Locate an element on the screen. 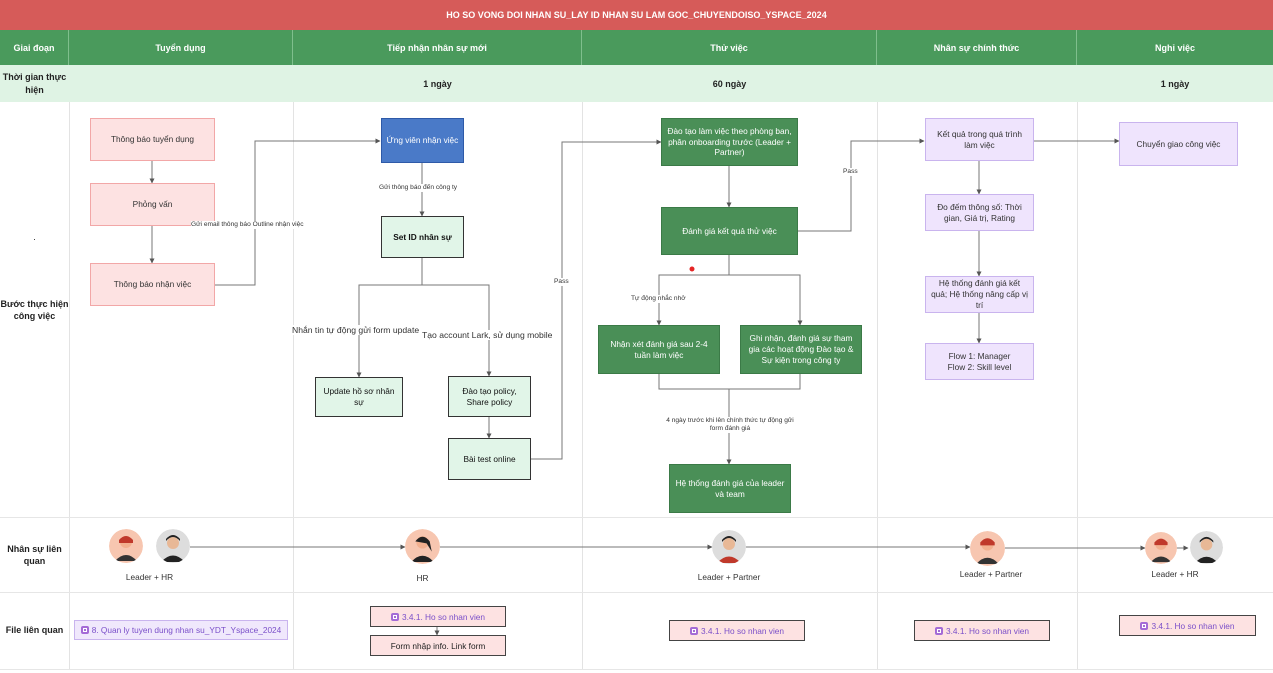 The width and height of the screenshot is (1273, 673). node-feedback-2-4-weeks: Nhận xét đánh giá sau 2-4 tuần làm việc is located at coordinates (659, 349).